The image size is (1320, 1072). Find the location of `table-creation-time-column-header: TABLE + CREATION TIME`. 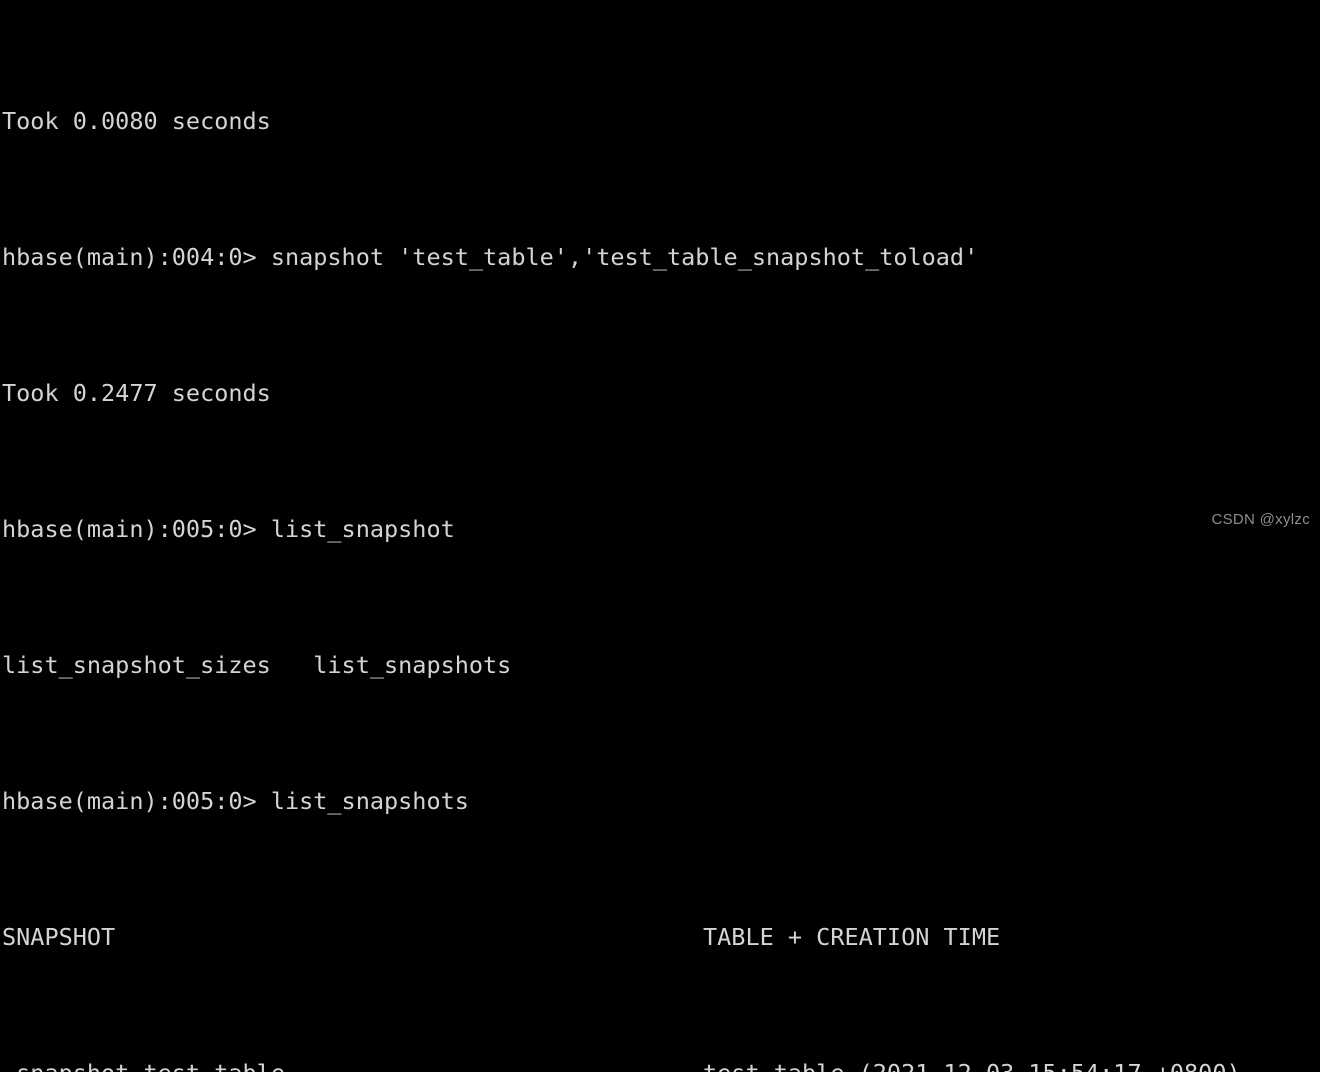

table-creation-time-column-header: TABLE + CREATION TIME is located at coordinates (852, 937).